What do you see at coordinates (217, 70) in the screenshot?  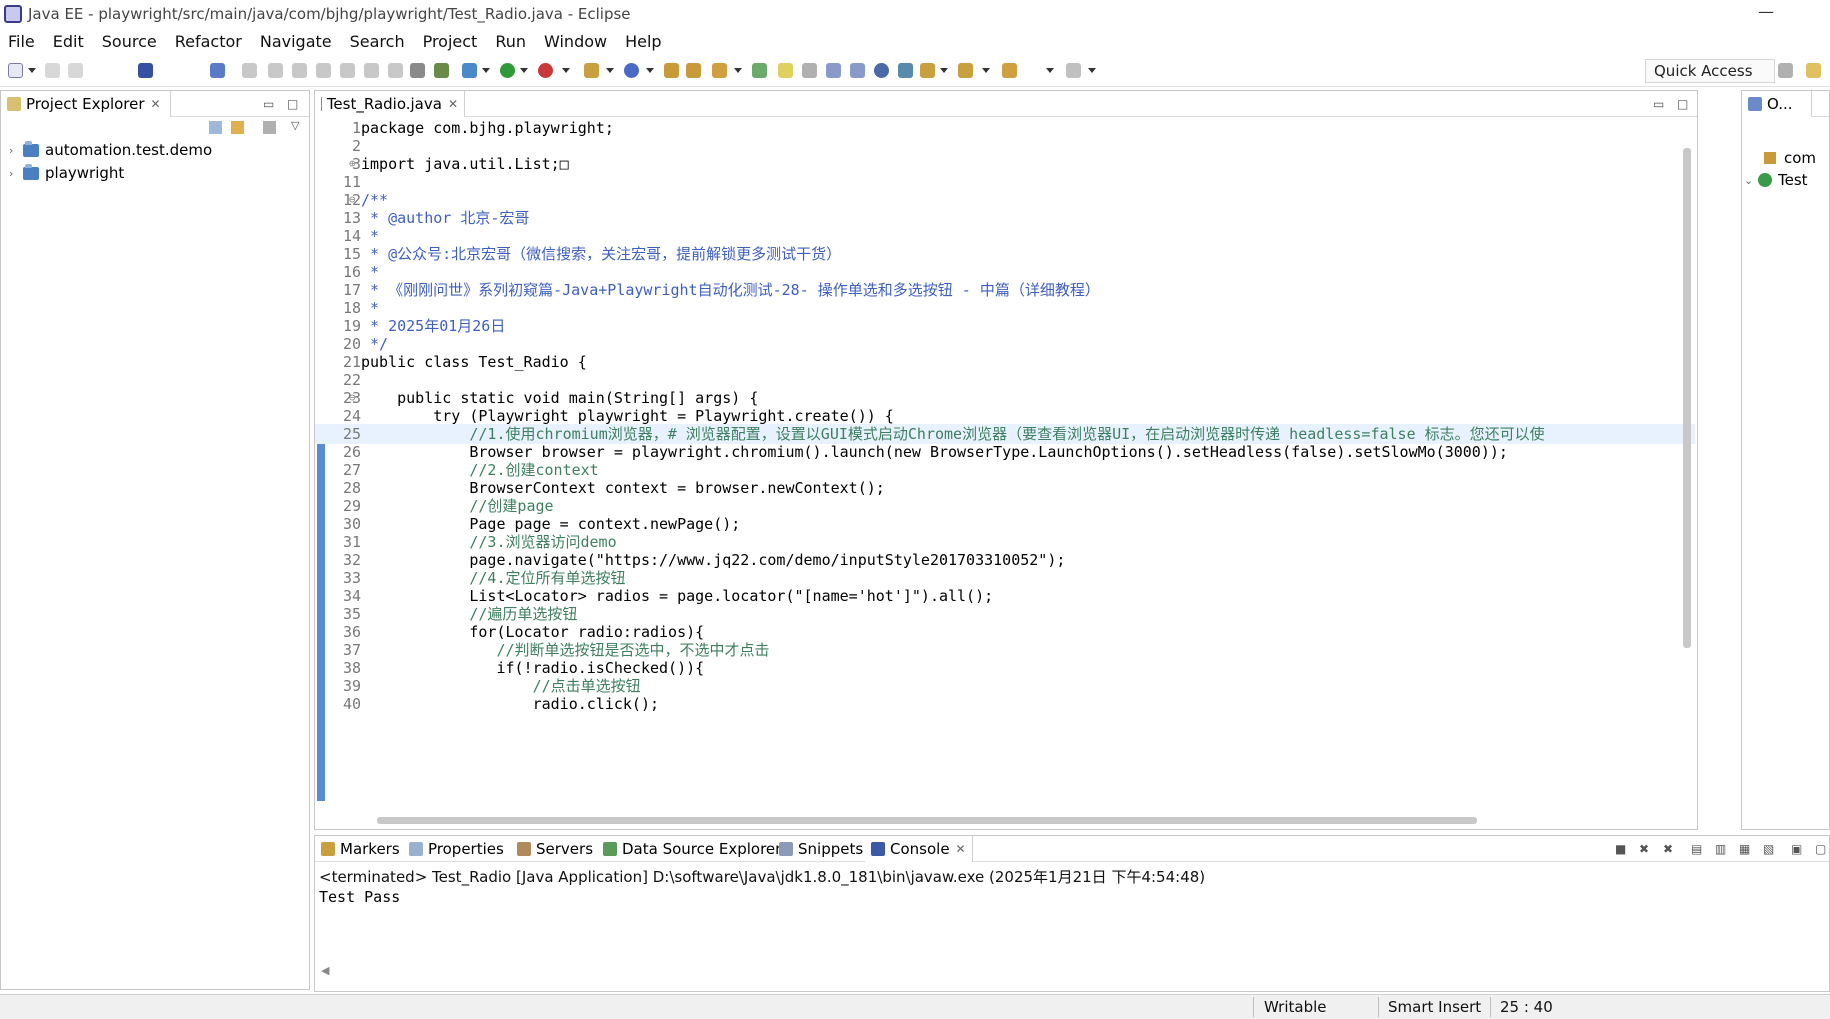 I see `skip-breakpoints-icon` at bounding box center [217, 70].